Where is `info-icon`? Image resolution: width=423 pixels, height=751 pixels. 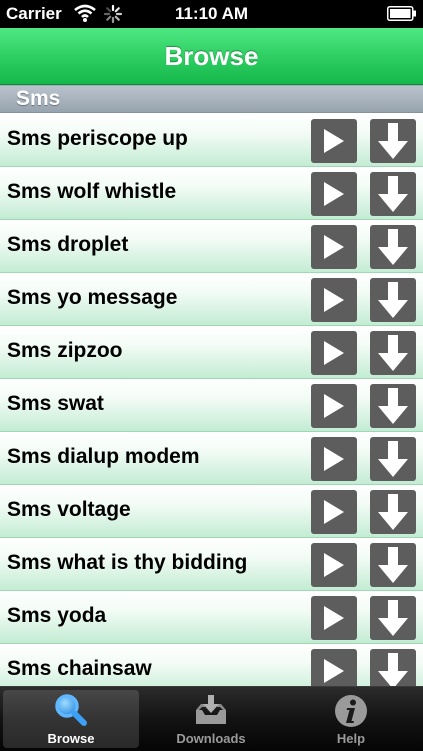 info-icon is located at coordinates (351, 713).